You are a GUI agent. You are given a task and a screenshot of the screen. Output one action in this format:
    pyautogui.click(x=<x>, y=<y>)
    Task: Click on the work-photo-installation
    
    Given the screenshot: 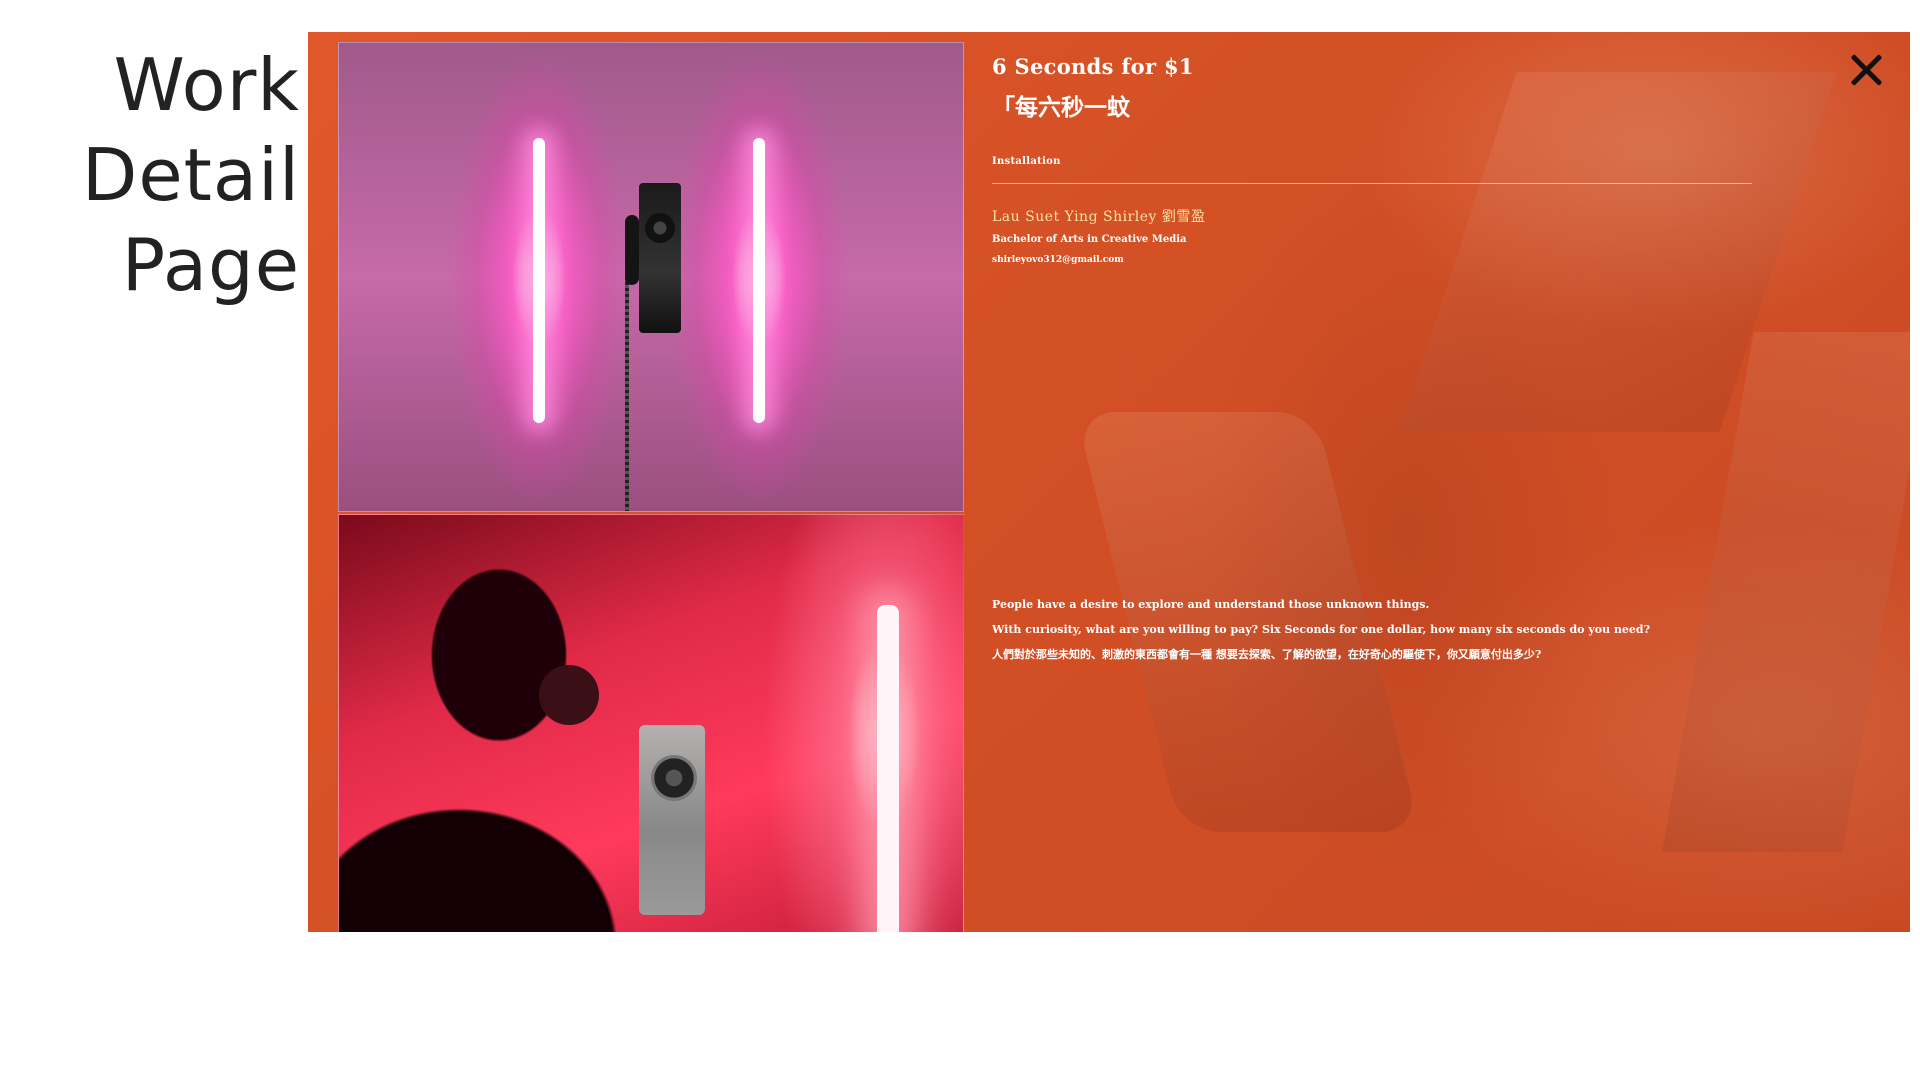 What is the action you would take?
    pyautogui.click(x=651, y=277)
    